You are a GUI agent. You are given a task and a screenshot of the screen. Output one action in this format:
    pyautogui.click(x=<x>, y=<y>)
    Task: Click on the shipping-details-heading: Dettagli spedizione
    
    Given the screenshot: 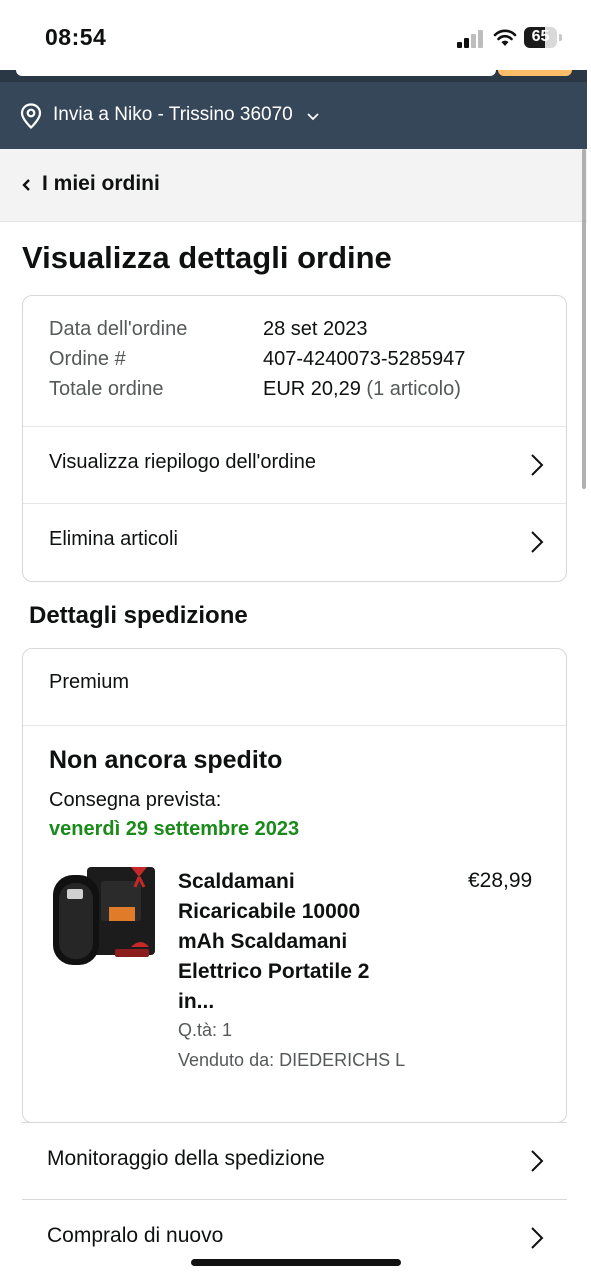 What is the action you would take?
    pyautogui.click(x=138, y=615)
    